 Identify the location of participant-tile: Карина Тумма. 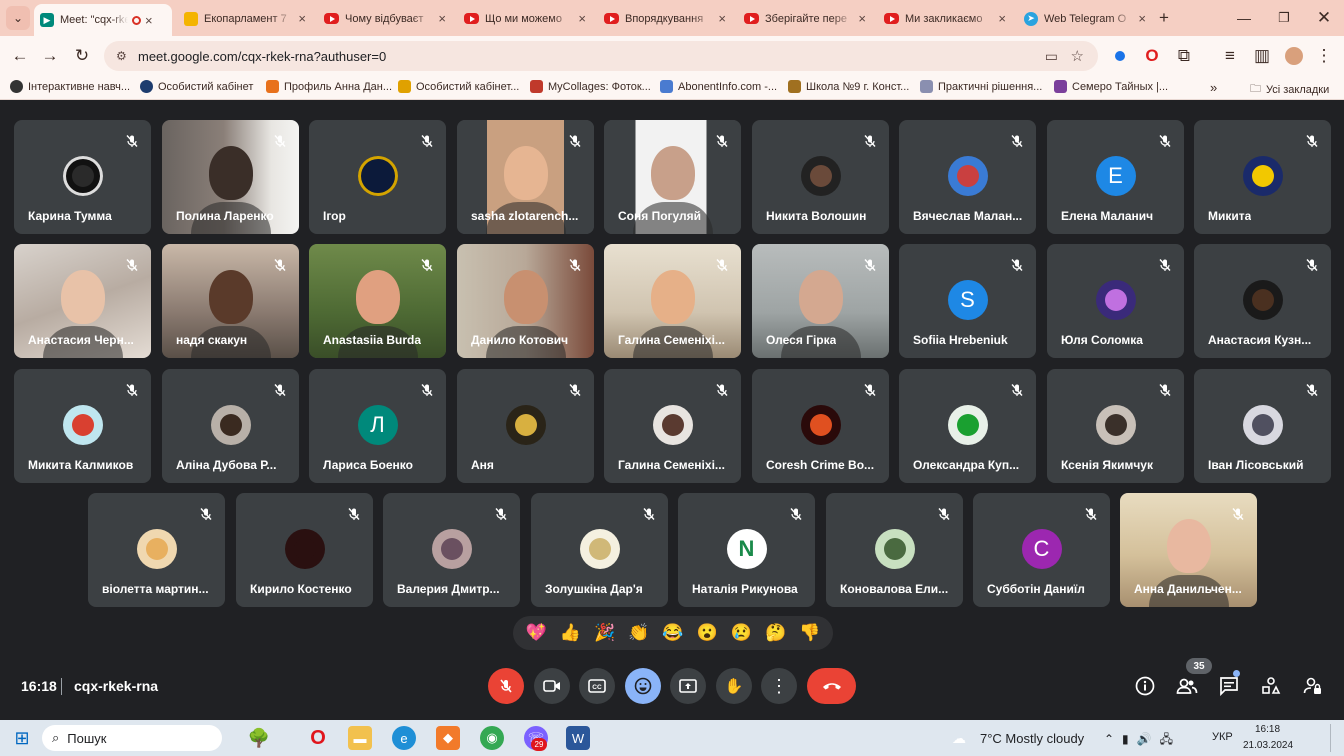
(82, 177).